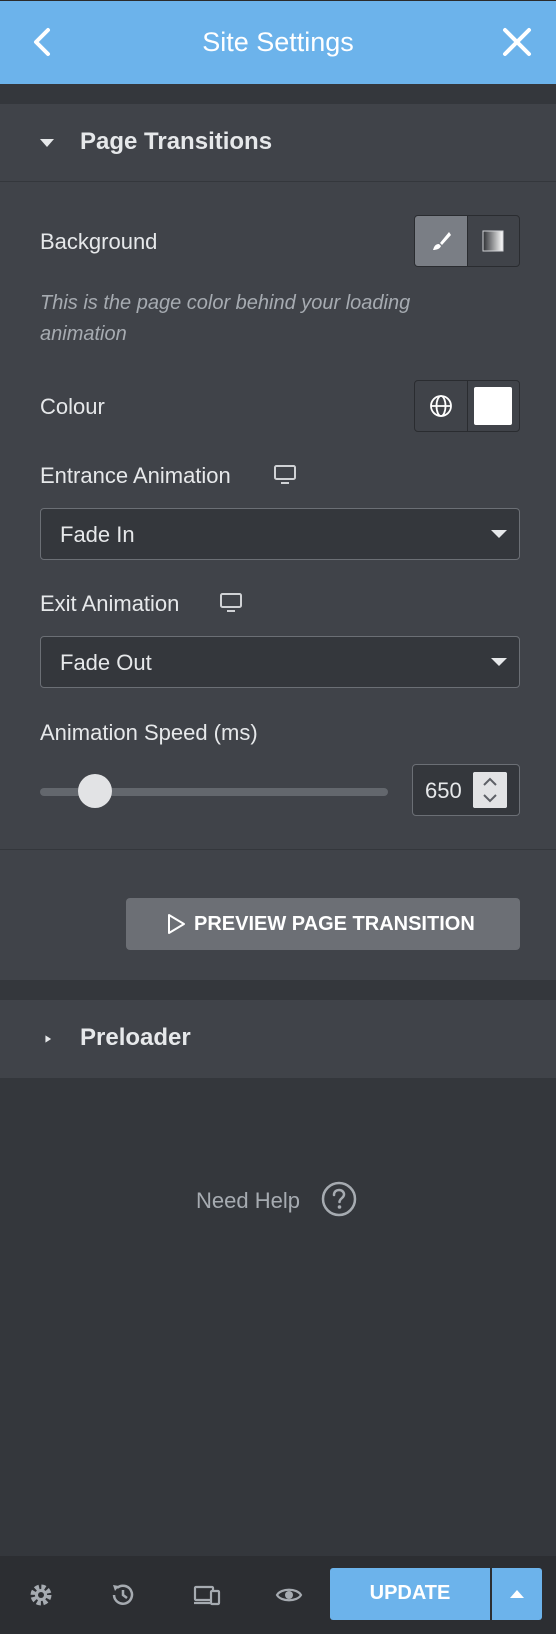  I want to click on update-button: UPDATE, so click(410, 1594).